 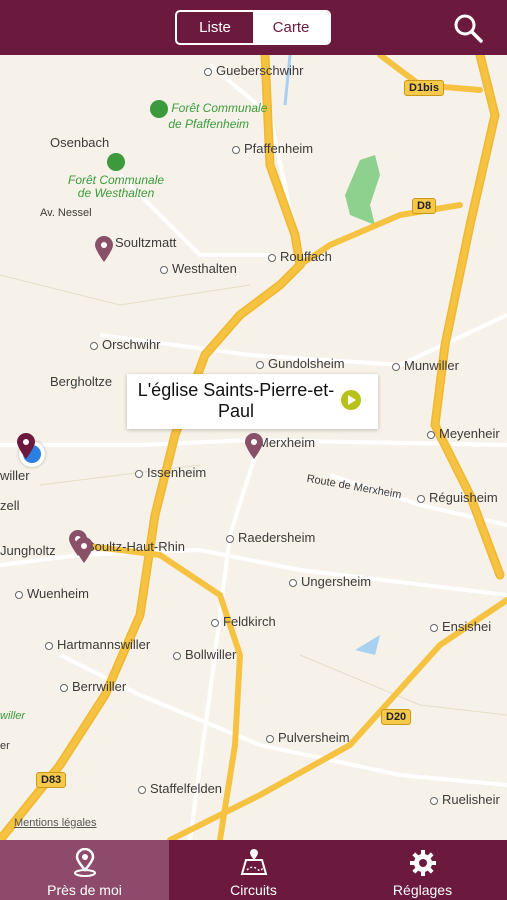 I want to click on place-label: Raedersheim, so click(x=270, y=537).